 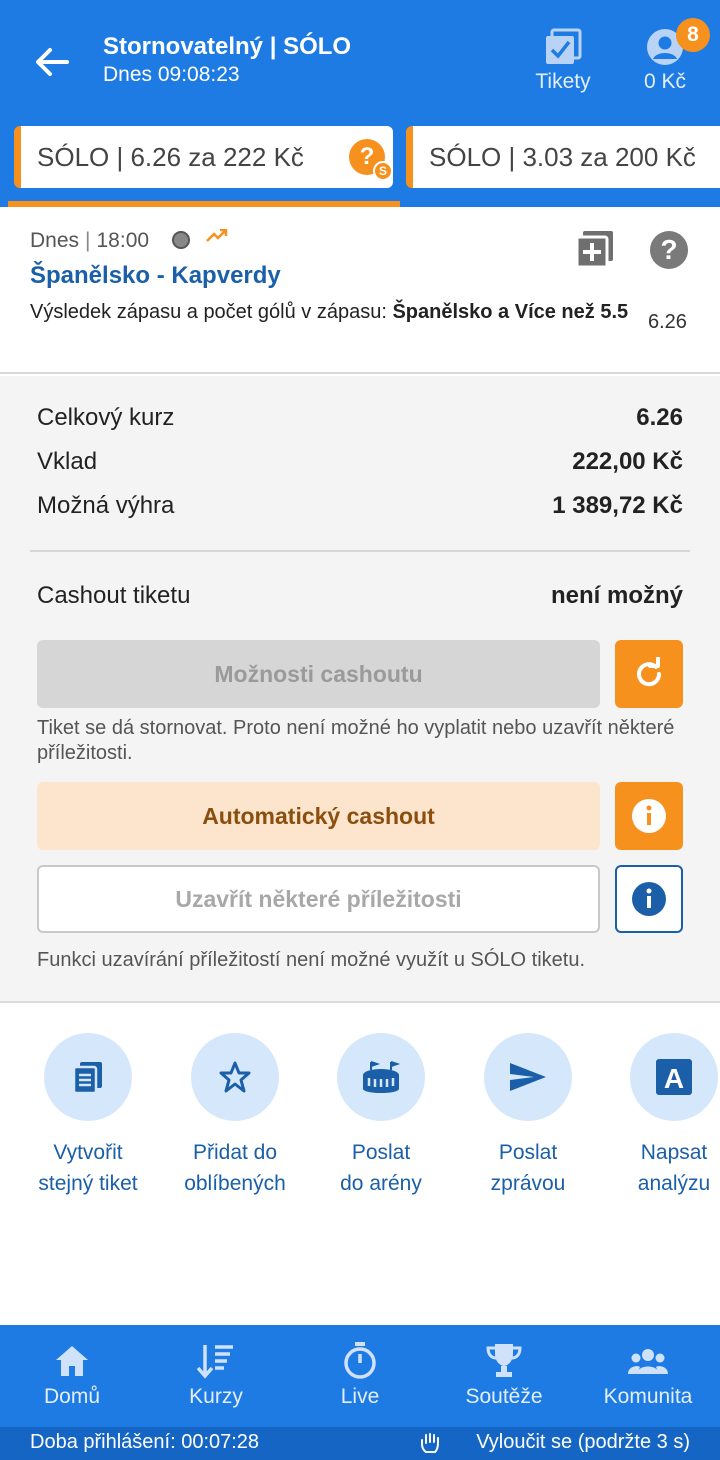 I want to click on add-to-ticket-icon, so click(x=595, y=249).